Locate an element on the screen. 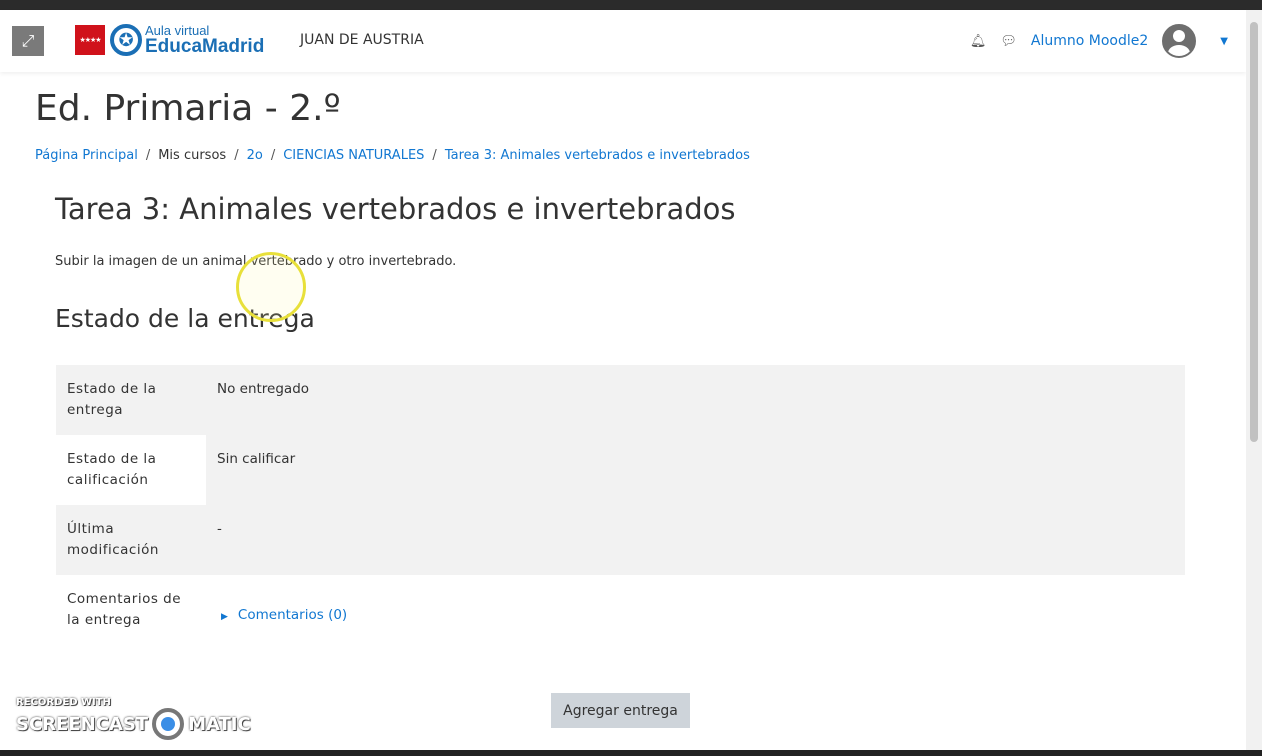 The width and height of the screenshot is (1262, 756). table-row: Estado de la entrega No entregado is located at coordinates (620, 400).